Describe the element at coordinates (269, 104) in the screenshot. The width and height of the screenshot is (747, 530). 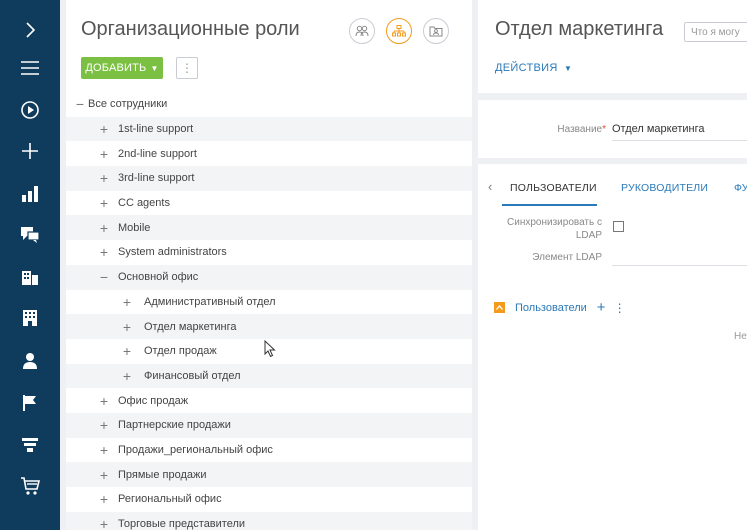
I see `tree-row: − Все сотрудники` at that location.